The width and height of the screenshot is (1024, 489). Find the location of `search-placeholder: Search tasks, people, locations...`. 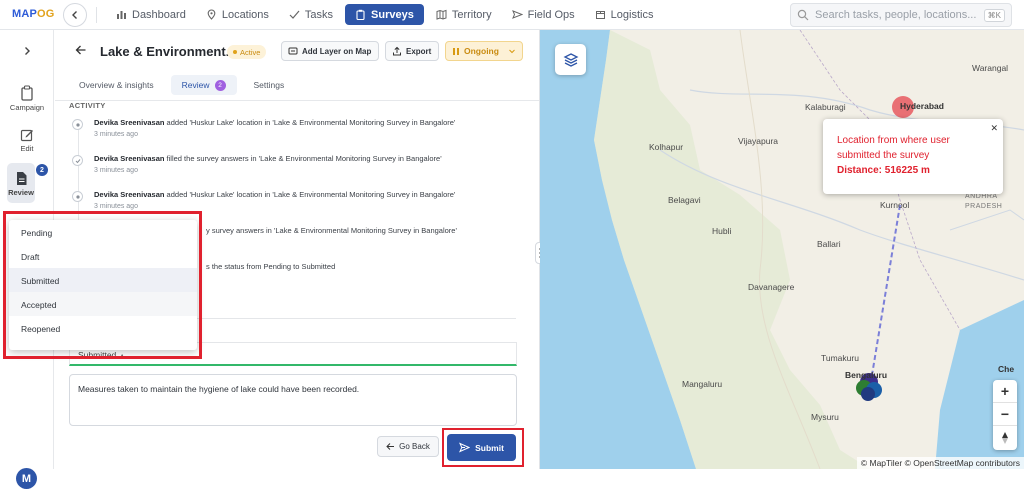

search-placeholder: Search tasks, people, locations... is located at coordinates (896, 15).